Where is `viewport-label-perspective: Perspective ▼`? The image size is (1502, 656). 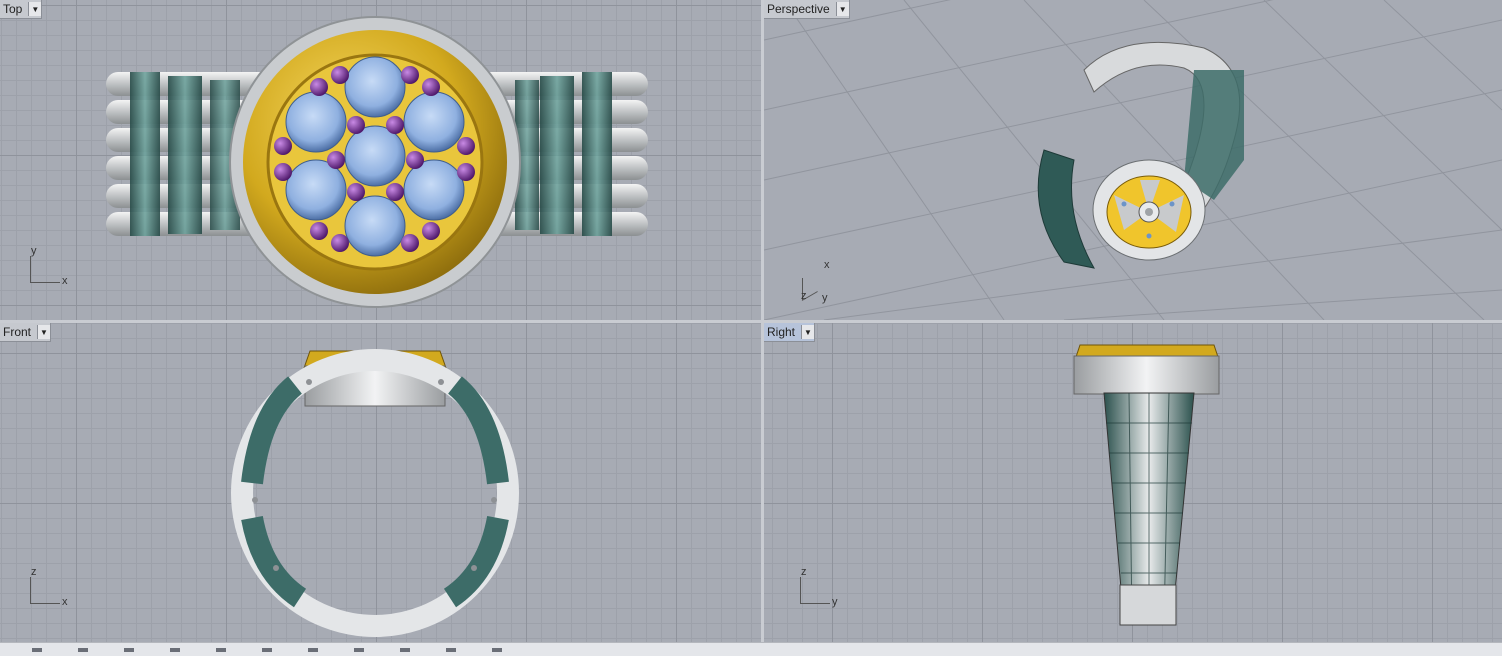 viewport-label-perspective: Perspective ▼ is located at coordinates (807, 9).